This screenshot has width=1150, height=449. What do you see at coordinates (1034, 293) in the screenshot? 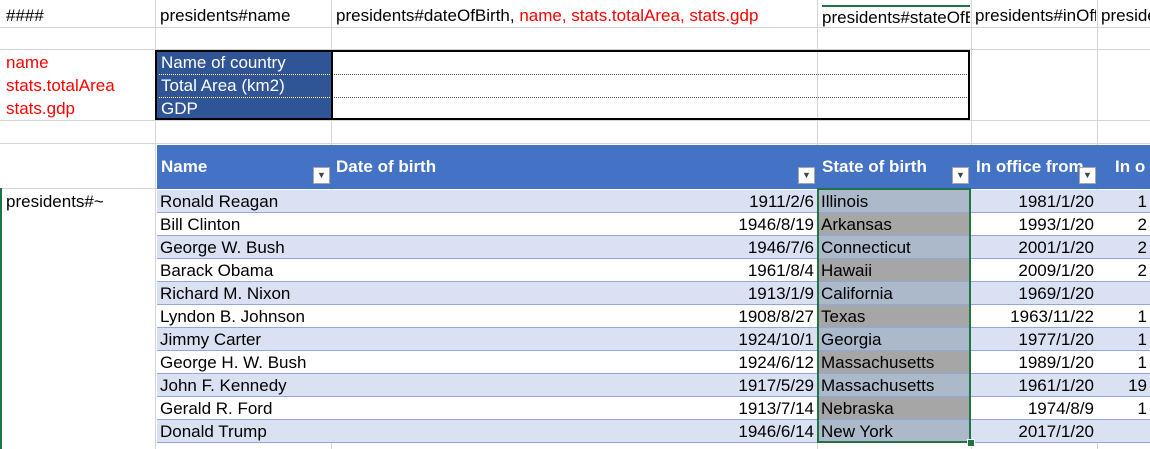
I see `cell-in-office-from: 1969/1/20` at bounding box center [1034, 293].